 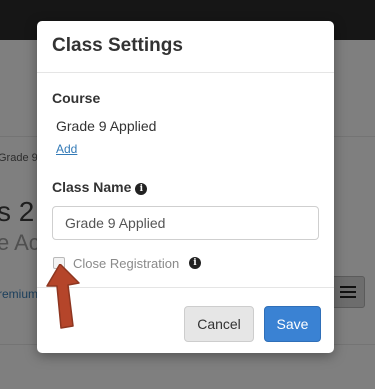 I want to click on header-divider, so click(x=185, y=72).